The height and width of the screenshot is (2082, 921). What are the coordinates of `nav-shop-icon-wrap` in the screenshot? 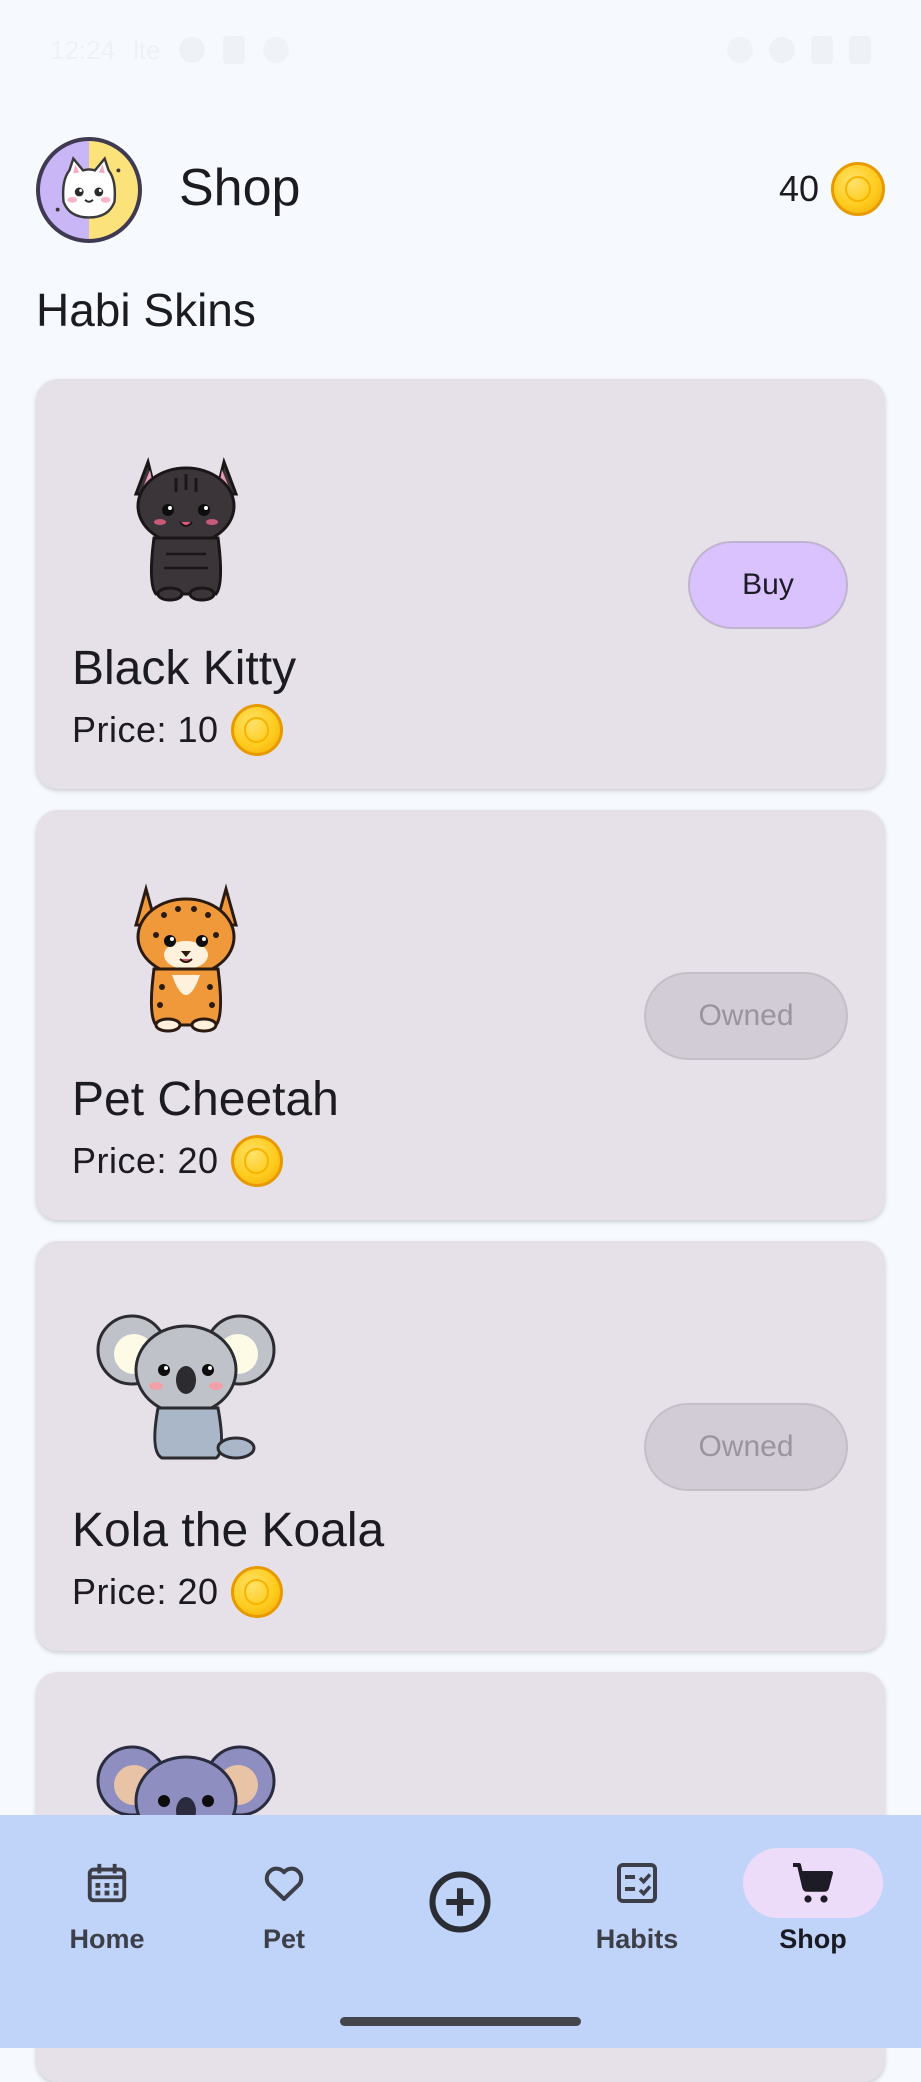 It's located at (813, 1883).